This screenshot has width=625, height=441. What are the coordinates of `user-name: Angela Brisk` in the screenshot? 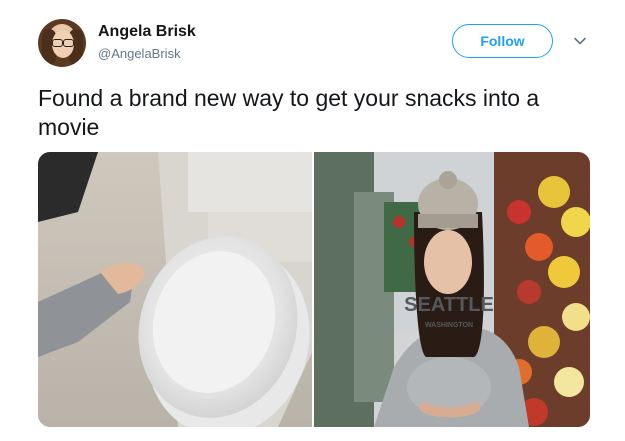 It's located at (147, 32).